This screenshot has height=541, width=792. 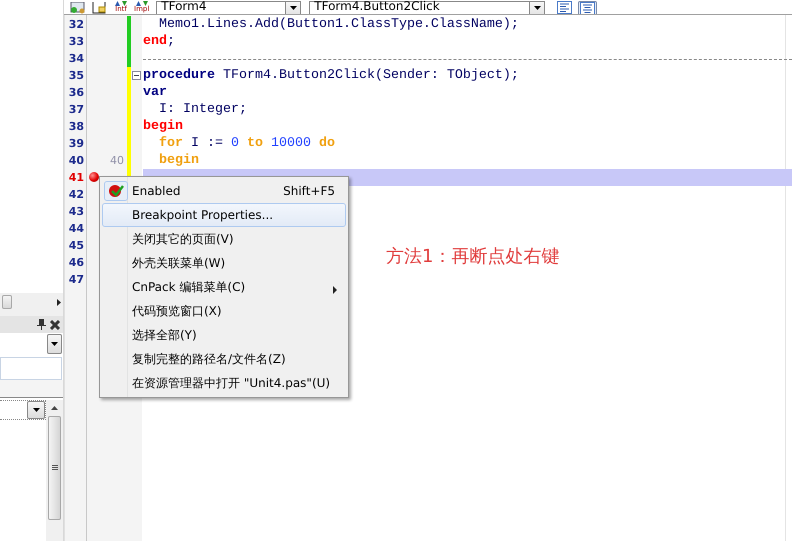 I want to click on collapse-icon, so click(x=136, y=75).